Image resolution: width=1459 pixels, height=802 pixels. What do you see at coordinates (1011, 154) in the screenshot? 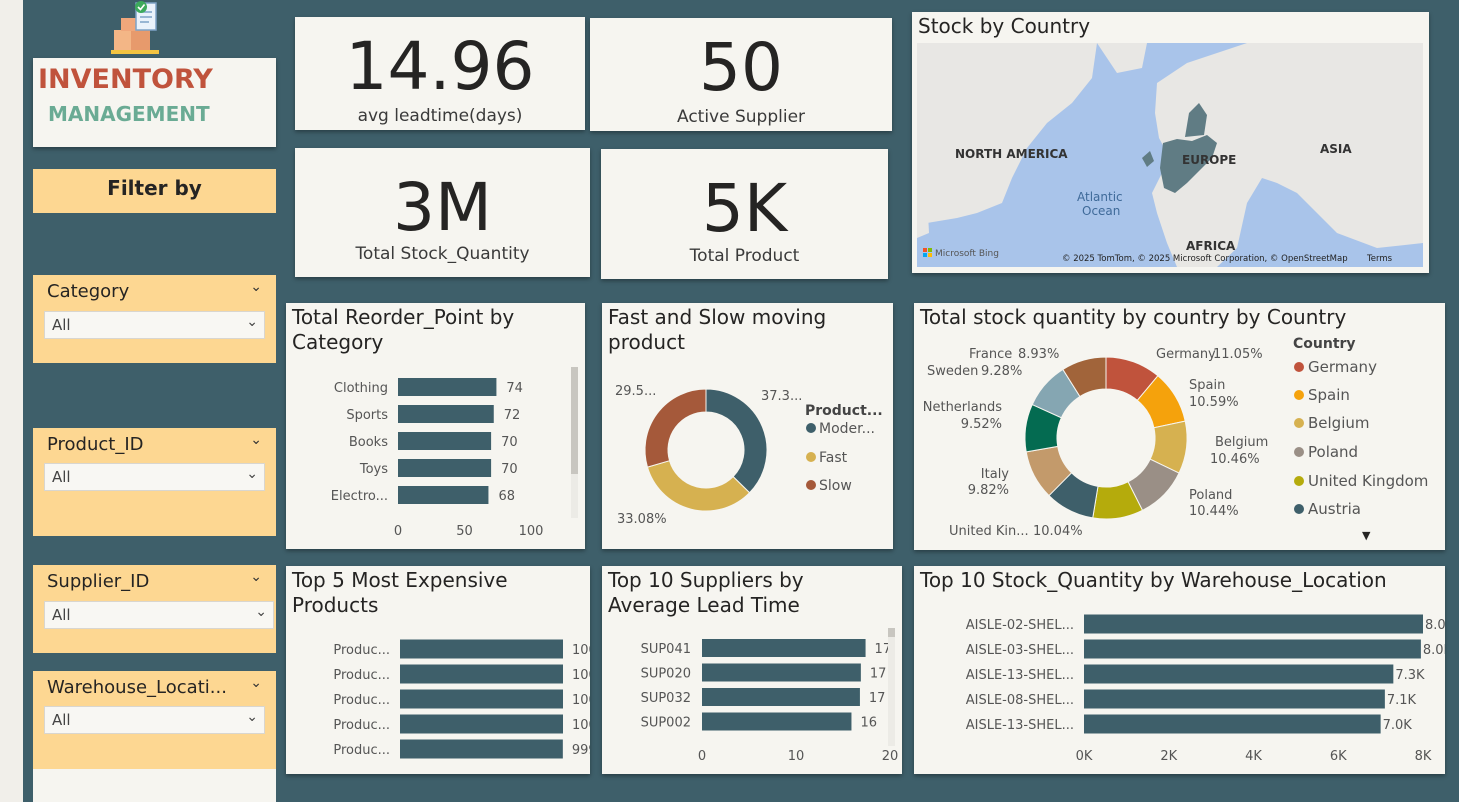
I see `map-label-na: NORTH AMERICA` at bounding box center [1011, 154].